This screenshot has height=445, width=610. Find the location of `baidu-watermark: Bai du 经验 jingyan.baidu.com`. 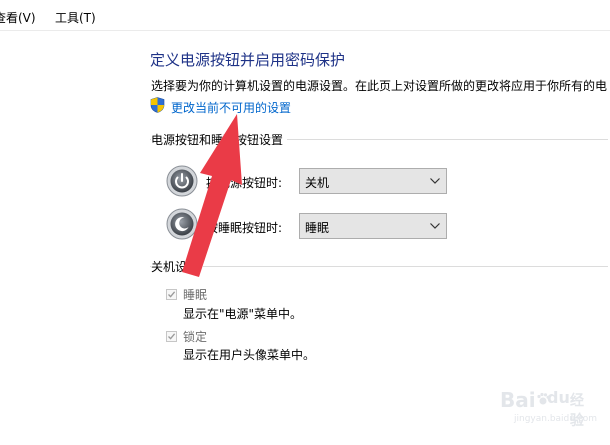

baidu-watermark: Bai du 经验 jingyan.baidu.com is located at coordinates (549, 407).